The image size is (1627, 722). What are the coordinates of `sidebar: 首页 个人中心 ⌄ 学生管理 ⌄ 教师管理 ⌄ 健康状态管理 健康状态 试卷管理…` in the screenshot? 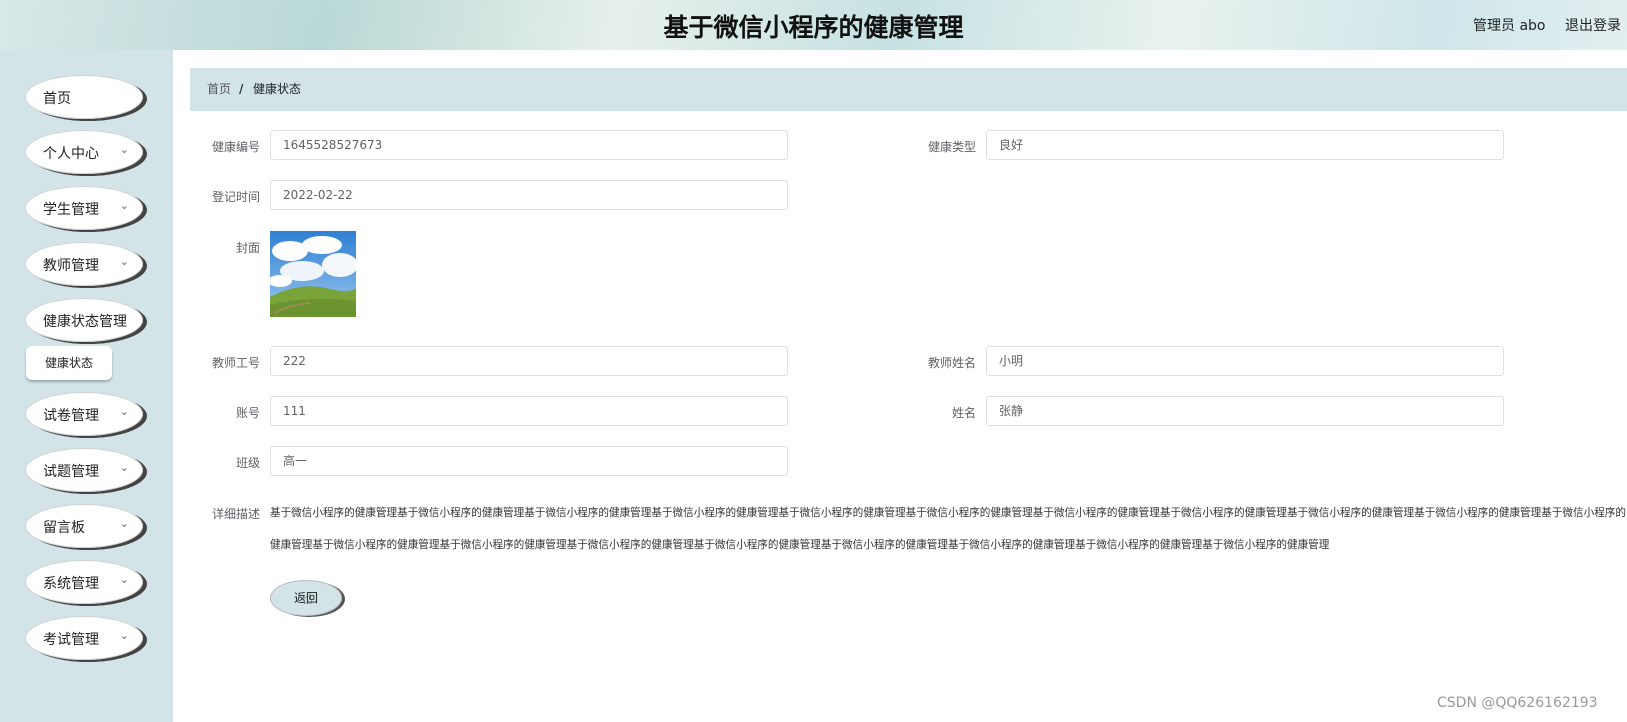 It's located at (86, 386).